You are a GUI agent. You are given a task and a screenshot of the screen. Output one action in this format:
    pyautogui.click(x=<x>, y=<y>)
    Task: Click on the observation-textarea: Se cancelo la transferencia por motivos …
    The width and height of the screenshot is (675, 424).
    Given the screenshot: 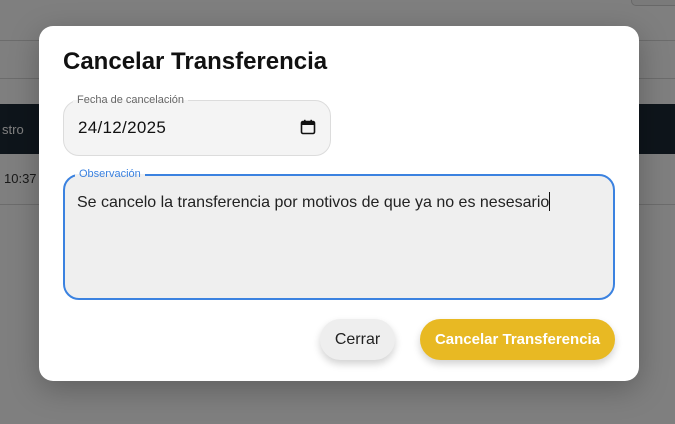 What is the action you would take?
    pyautogui.click(x=314, y=202)
    